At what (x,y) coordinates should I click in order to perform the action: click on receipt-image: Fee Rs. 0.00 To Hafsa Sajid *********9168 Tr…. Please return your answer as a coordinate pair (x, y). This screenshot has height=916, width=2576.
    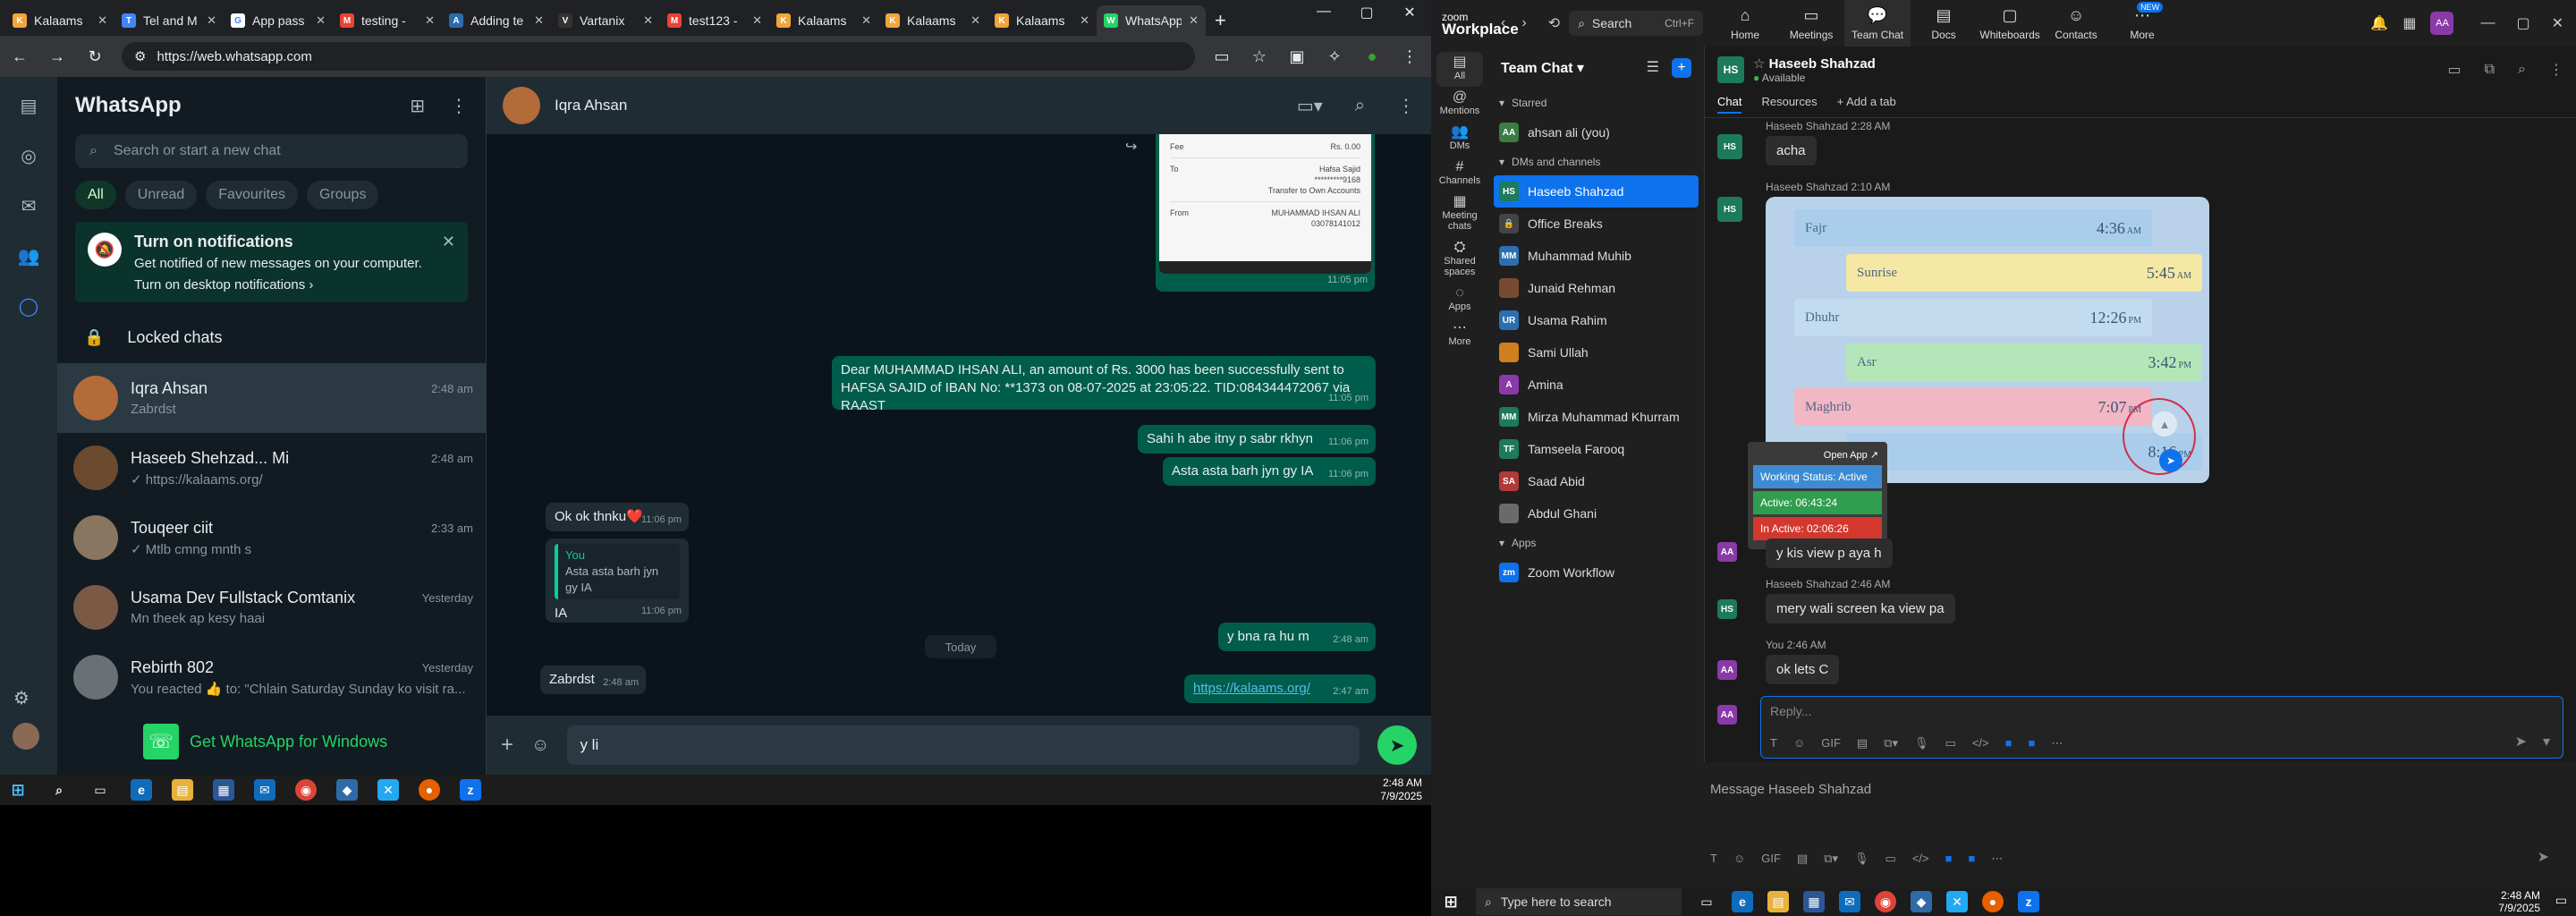
    Looking at the image, I should click on (1265, 204).